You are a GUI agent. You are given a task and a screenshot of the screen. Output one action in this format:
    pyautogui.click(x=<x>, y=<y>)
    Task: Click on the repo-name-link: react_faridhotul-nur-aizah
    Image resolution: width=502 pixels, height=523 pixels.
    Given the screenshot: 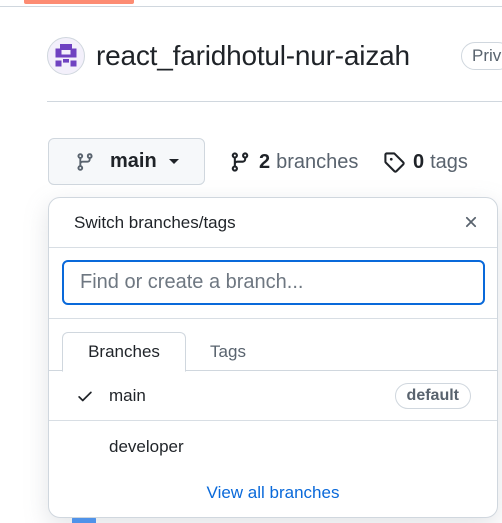 What is the action you would take?
    pyautogui.click(x=253, y=56)
    